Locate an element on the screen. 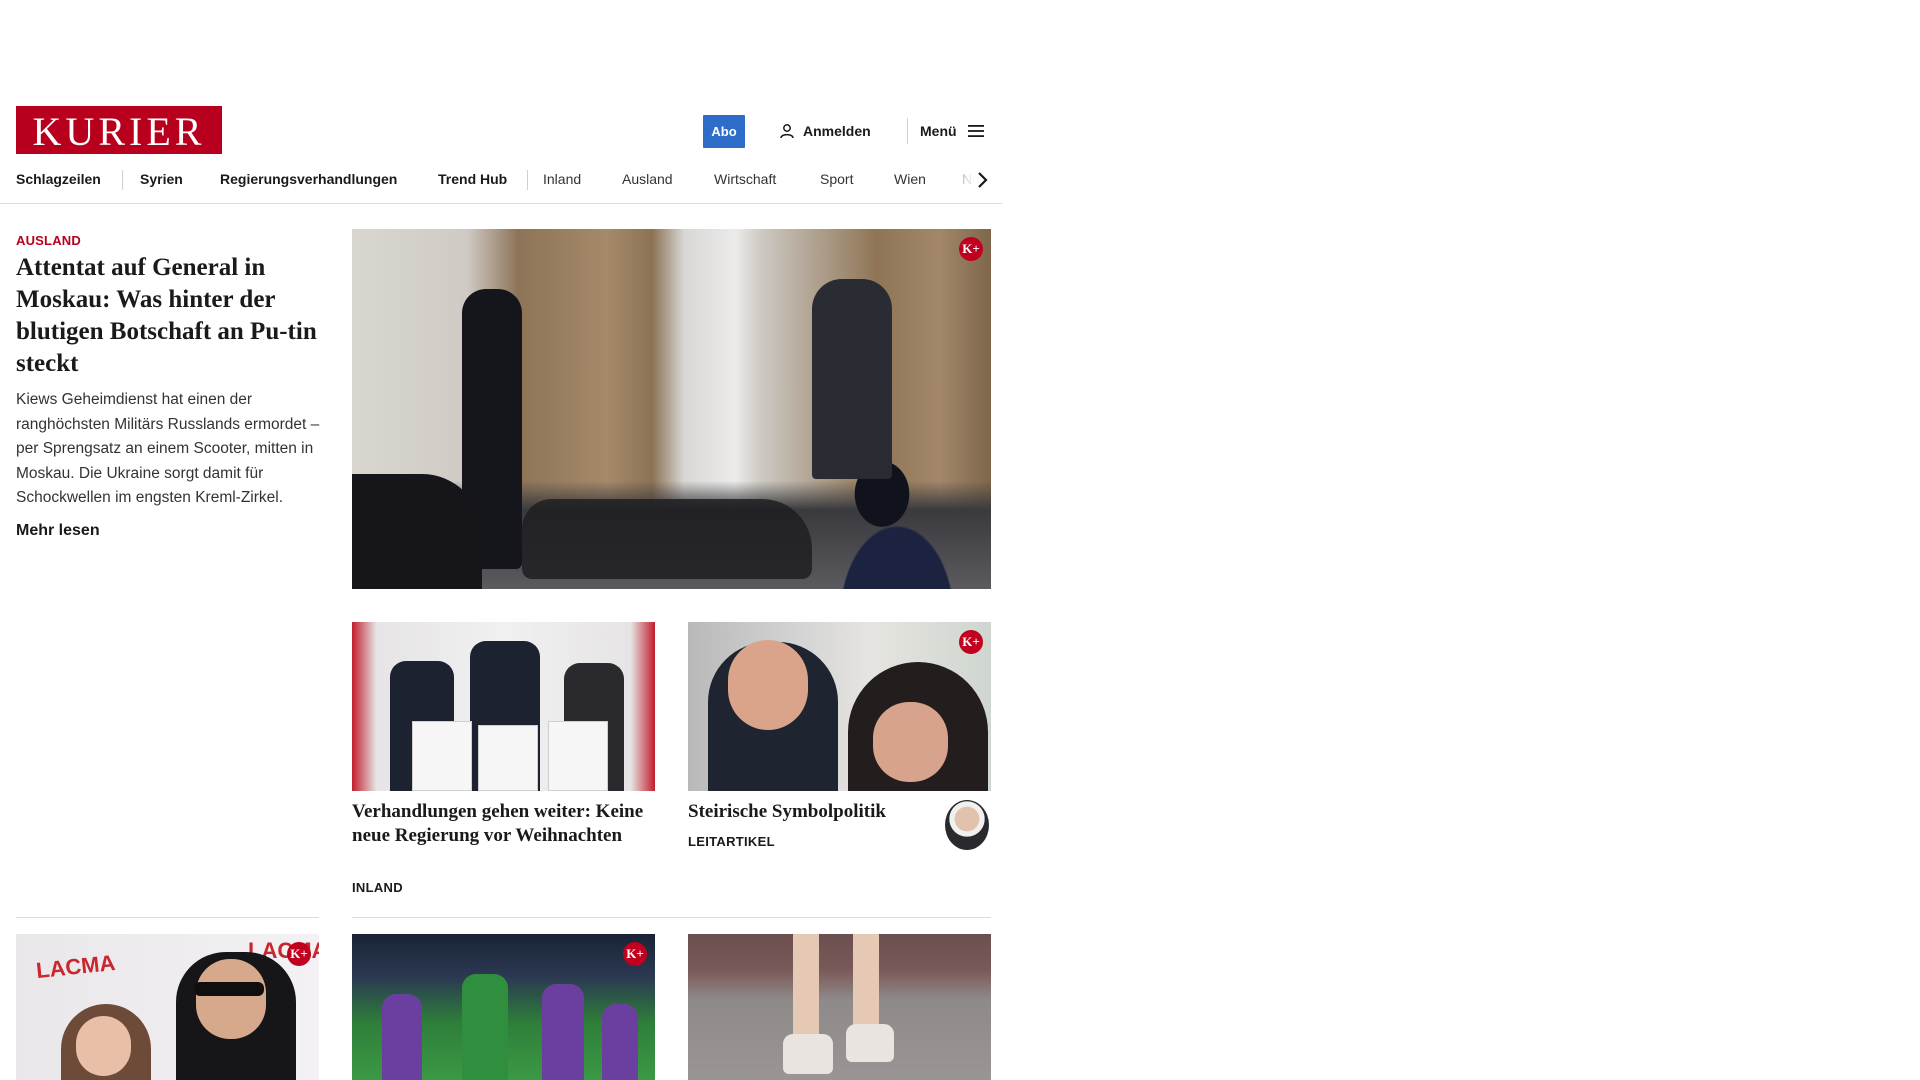 This screenshot has width=1920, height=1080. card-image-steirische: K+ is located at coordinates (839, 706).